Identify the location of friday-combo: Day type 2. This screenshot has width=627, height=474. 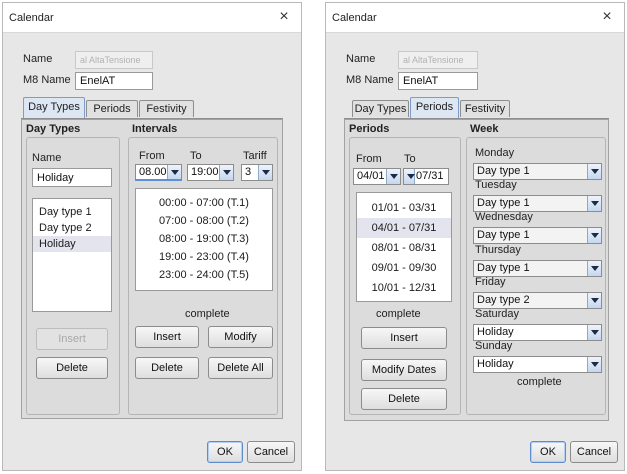
(537, 300).